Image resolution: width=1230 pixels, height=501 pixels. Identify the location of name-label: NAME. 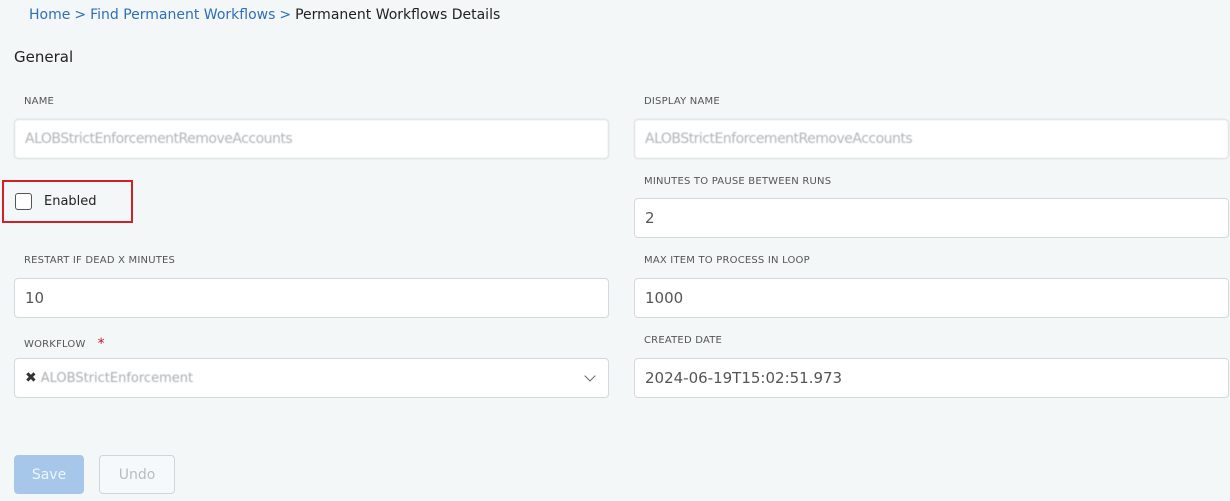
(39, 101).